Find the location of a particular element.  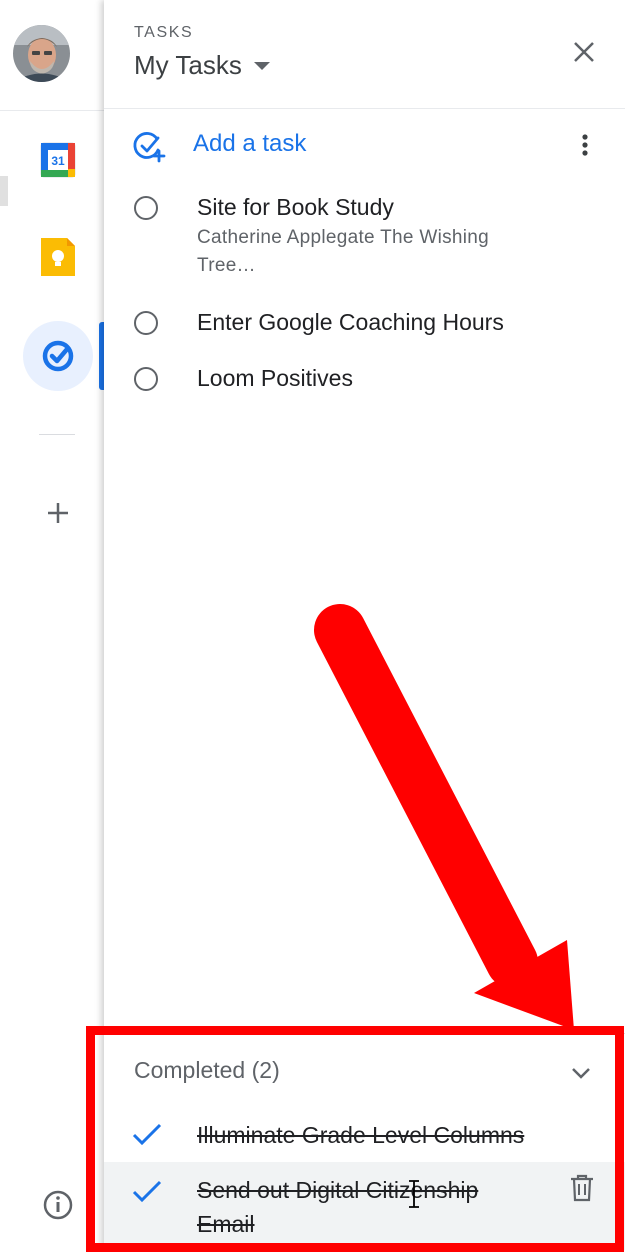

calendar-app-button: 31 is located at coordinates (58, 160).